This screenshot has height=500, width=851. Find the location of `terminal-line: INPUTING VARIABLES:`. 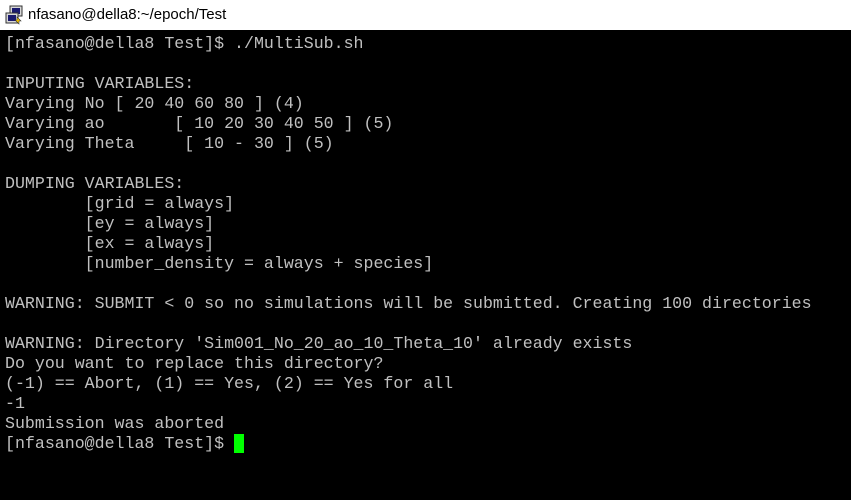

terminal-line: INPUTING VARIABLES: is located at coordinates (100, 83).